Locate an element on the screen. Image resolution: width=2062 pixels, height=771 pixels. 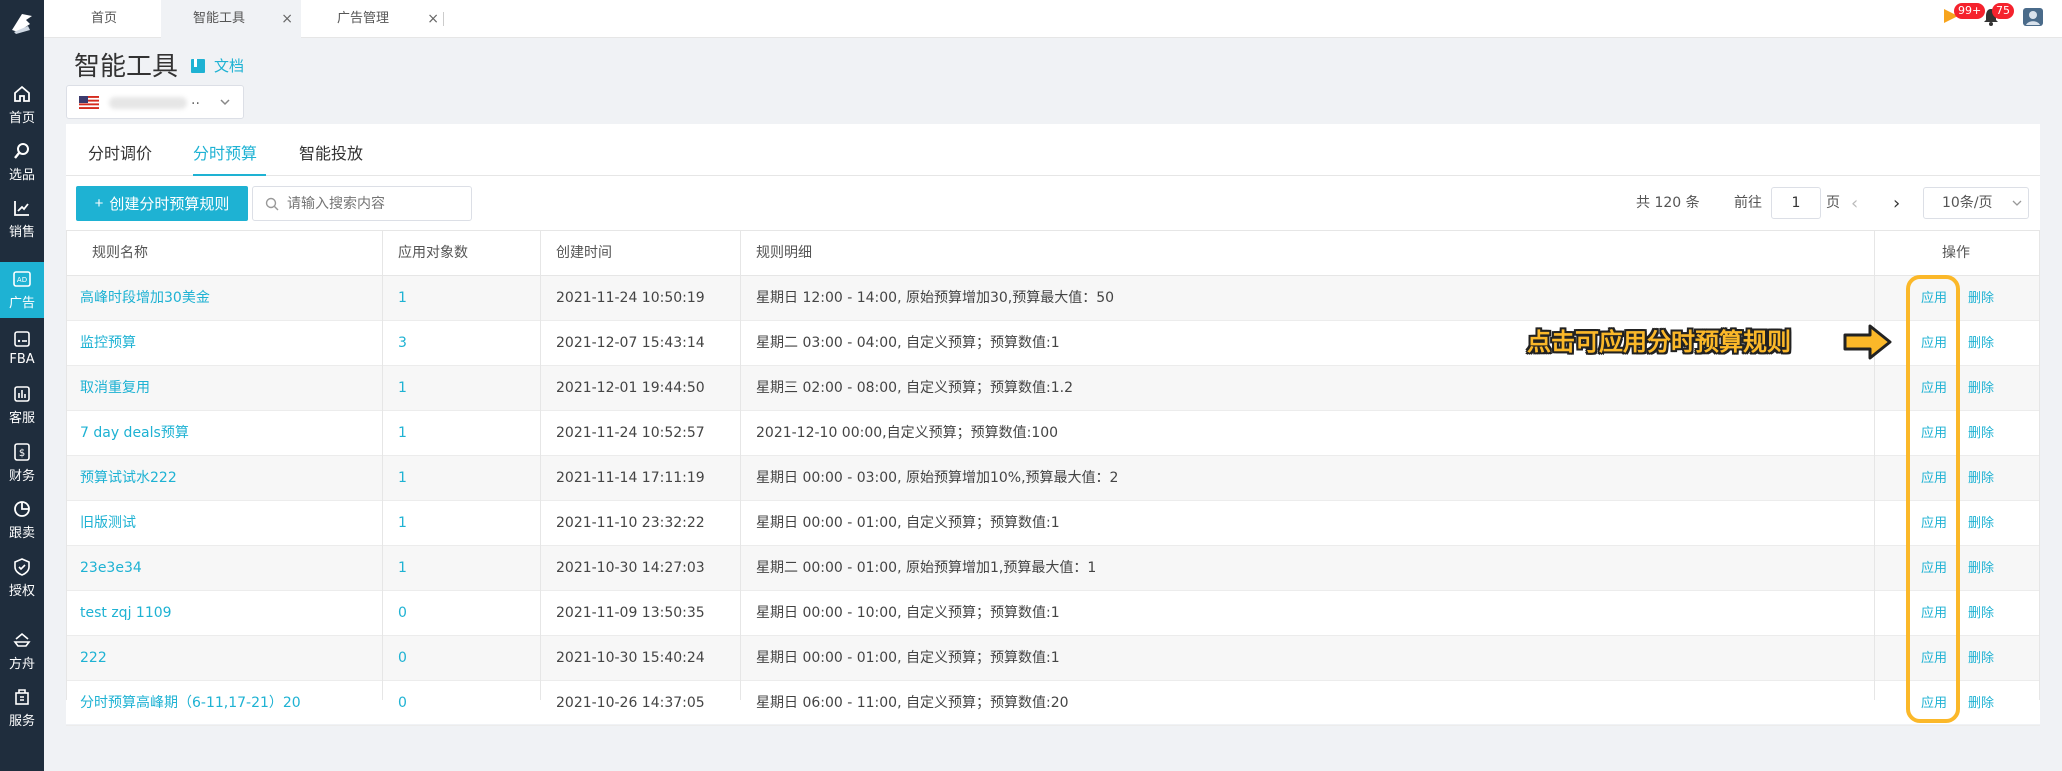
sidebar-item-ark: 方舟 is located at coordinates (22, 651).